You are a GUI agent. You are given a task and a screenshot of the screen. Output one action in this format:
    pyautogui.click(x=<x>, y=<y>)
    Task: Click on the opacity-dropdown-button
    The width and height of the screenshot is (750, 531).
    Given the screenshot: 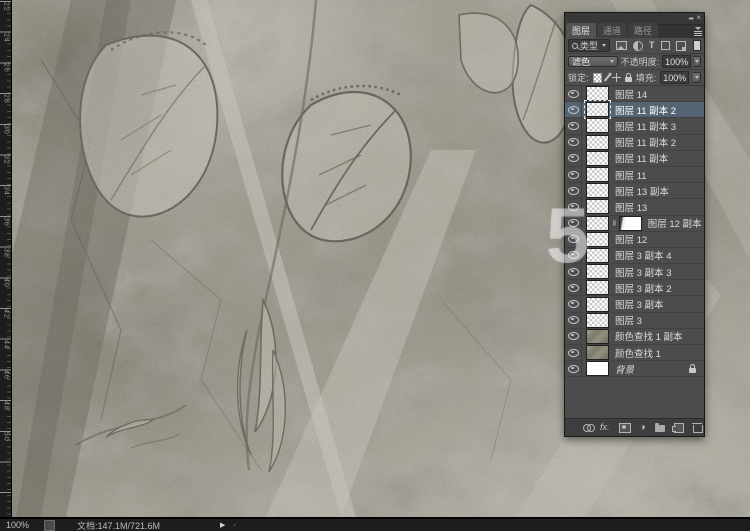 What is the action you would take?
    pyautogui.click(x=697, y=61)
    